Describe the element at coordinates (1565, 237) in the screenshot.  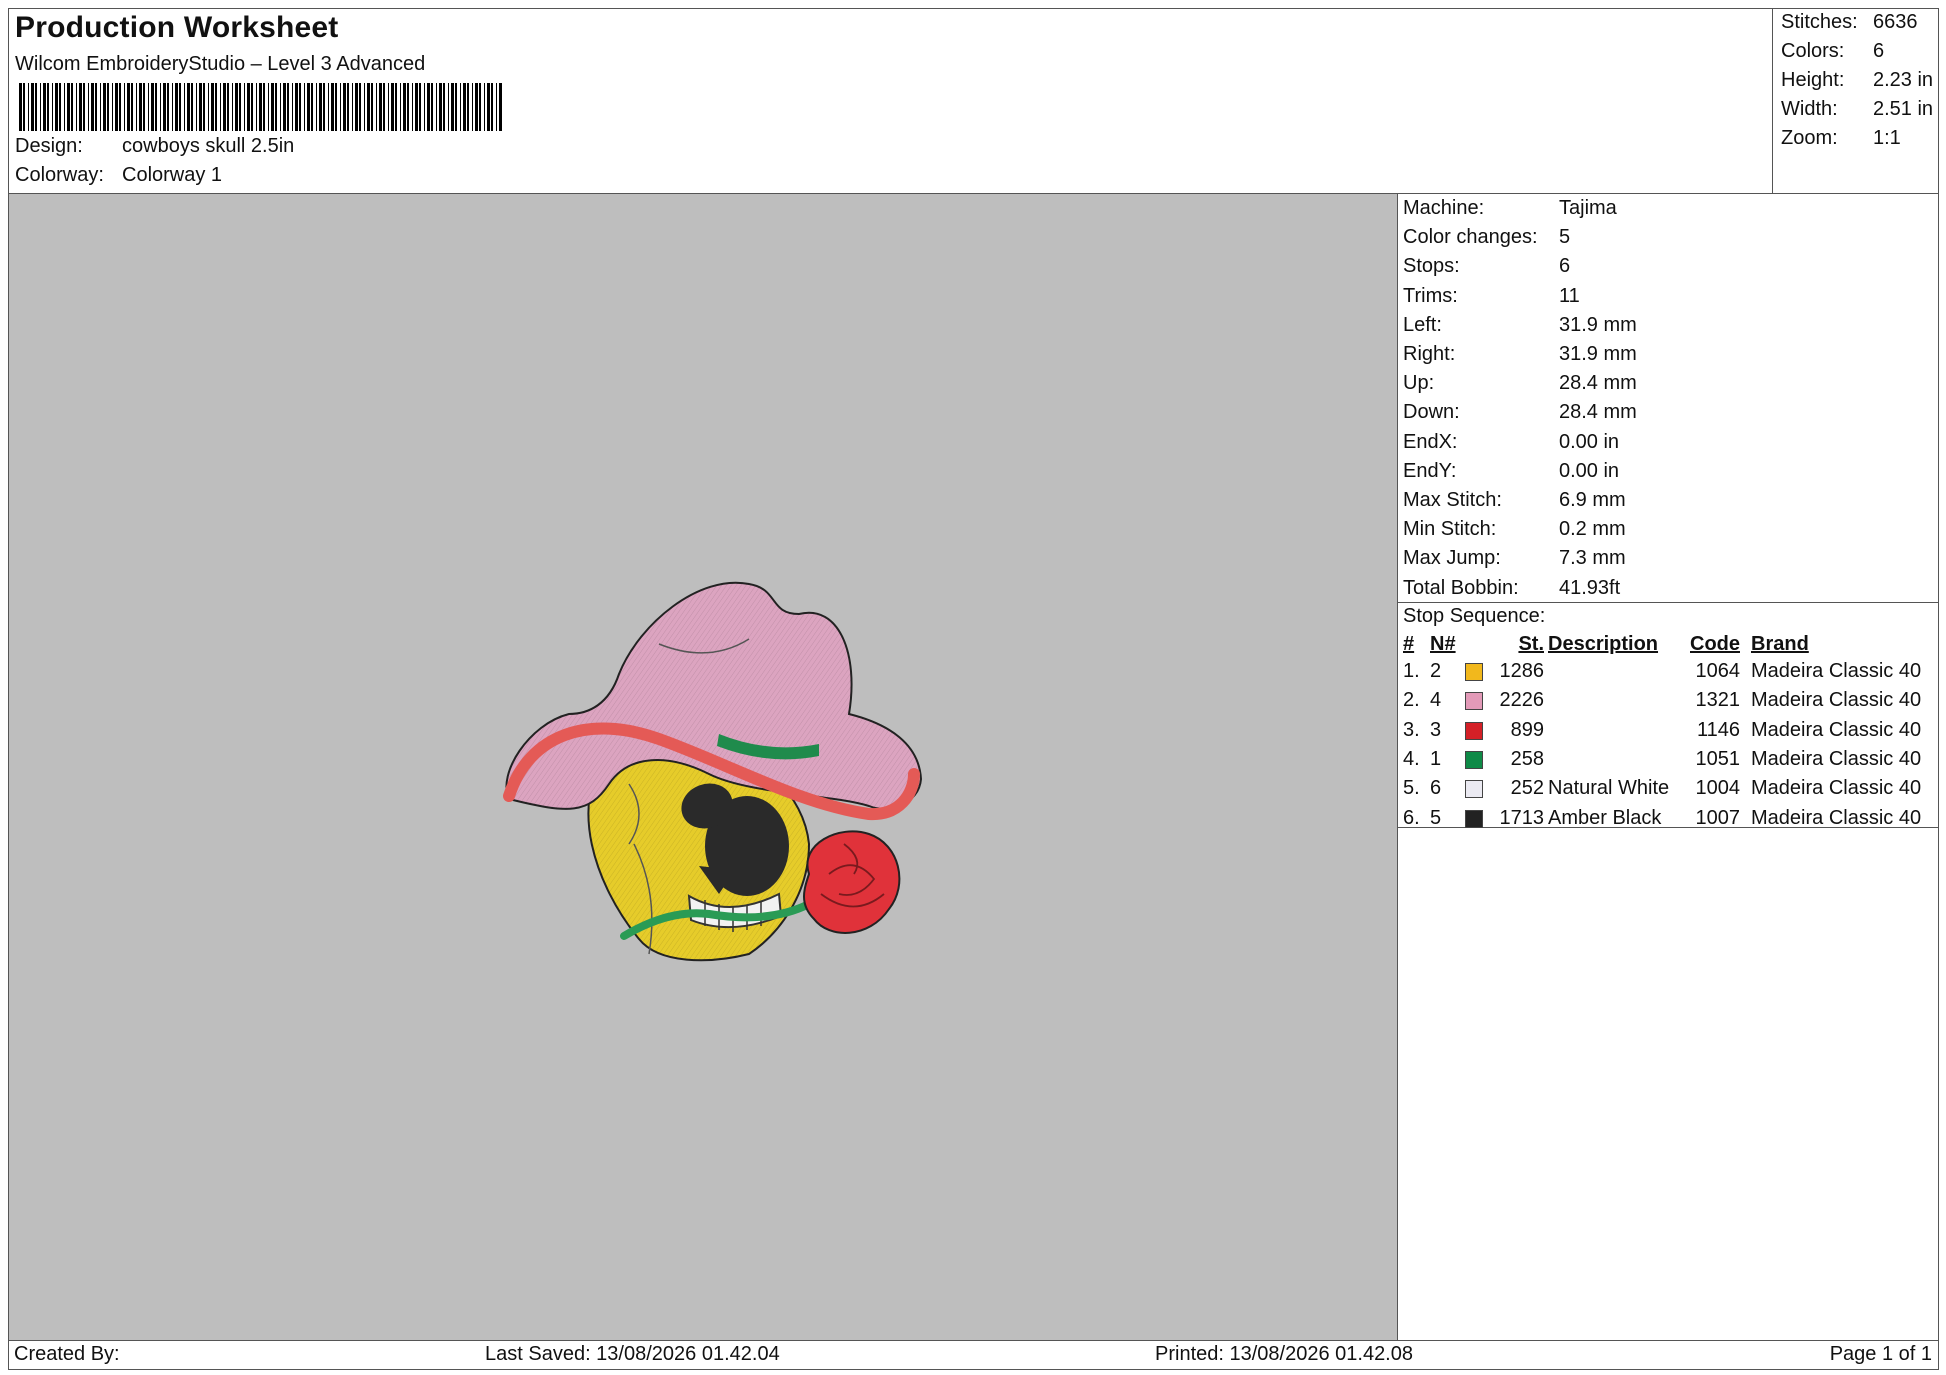
I see `info-value: 5` at that location.